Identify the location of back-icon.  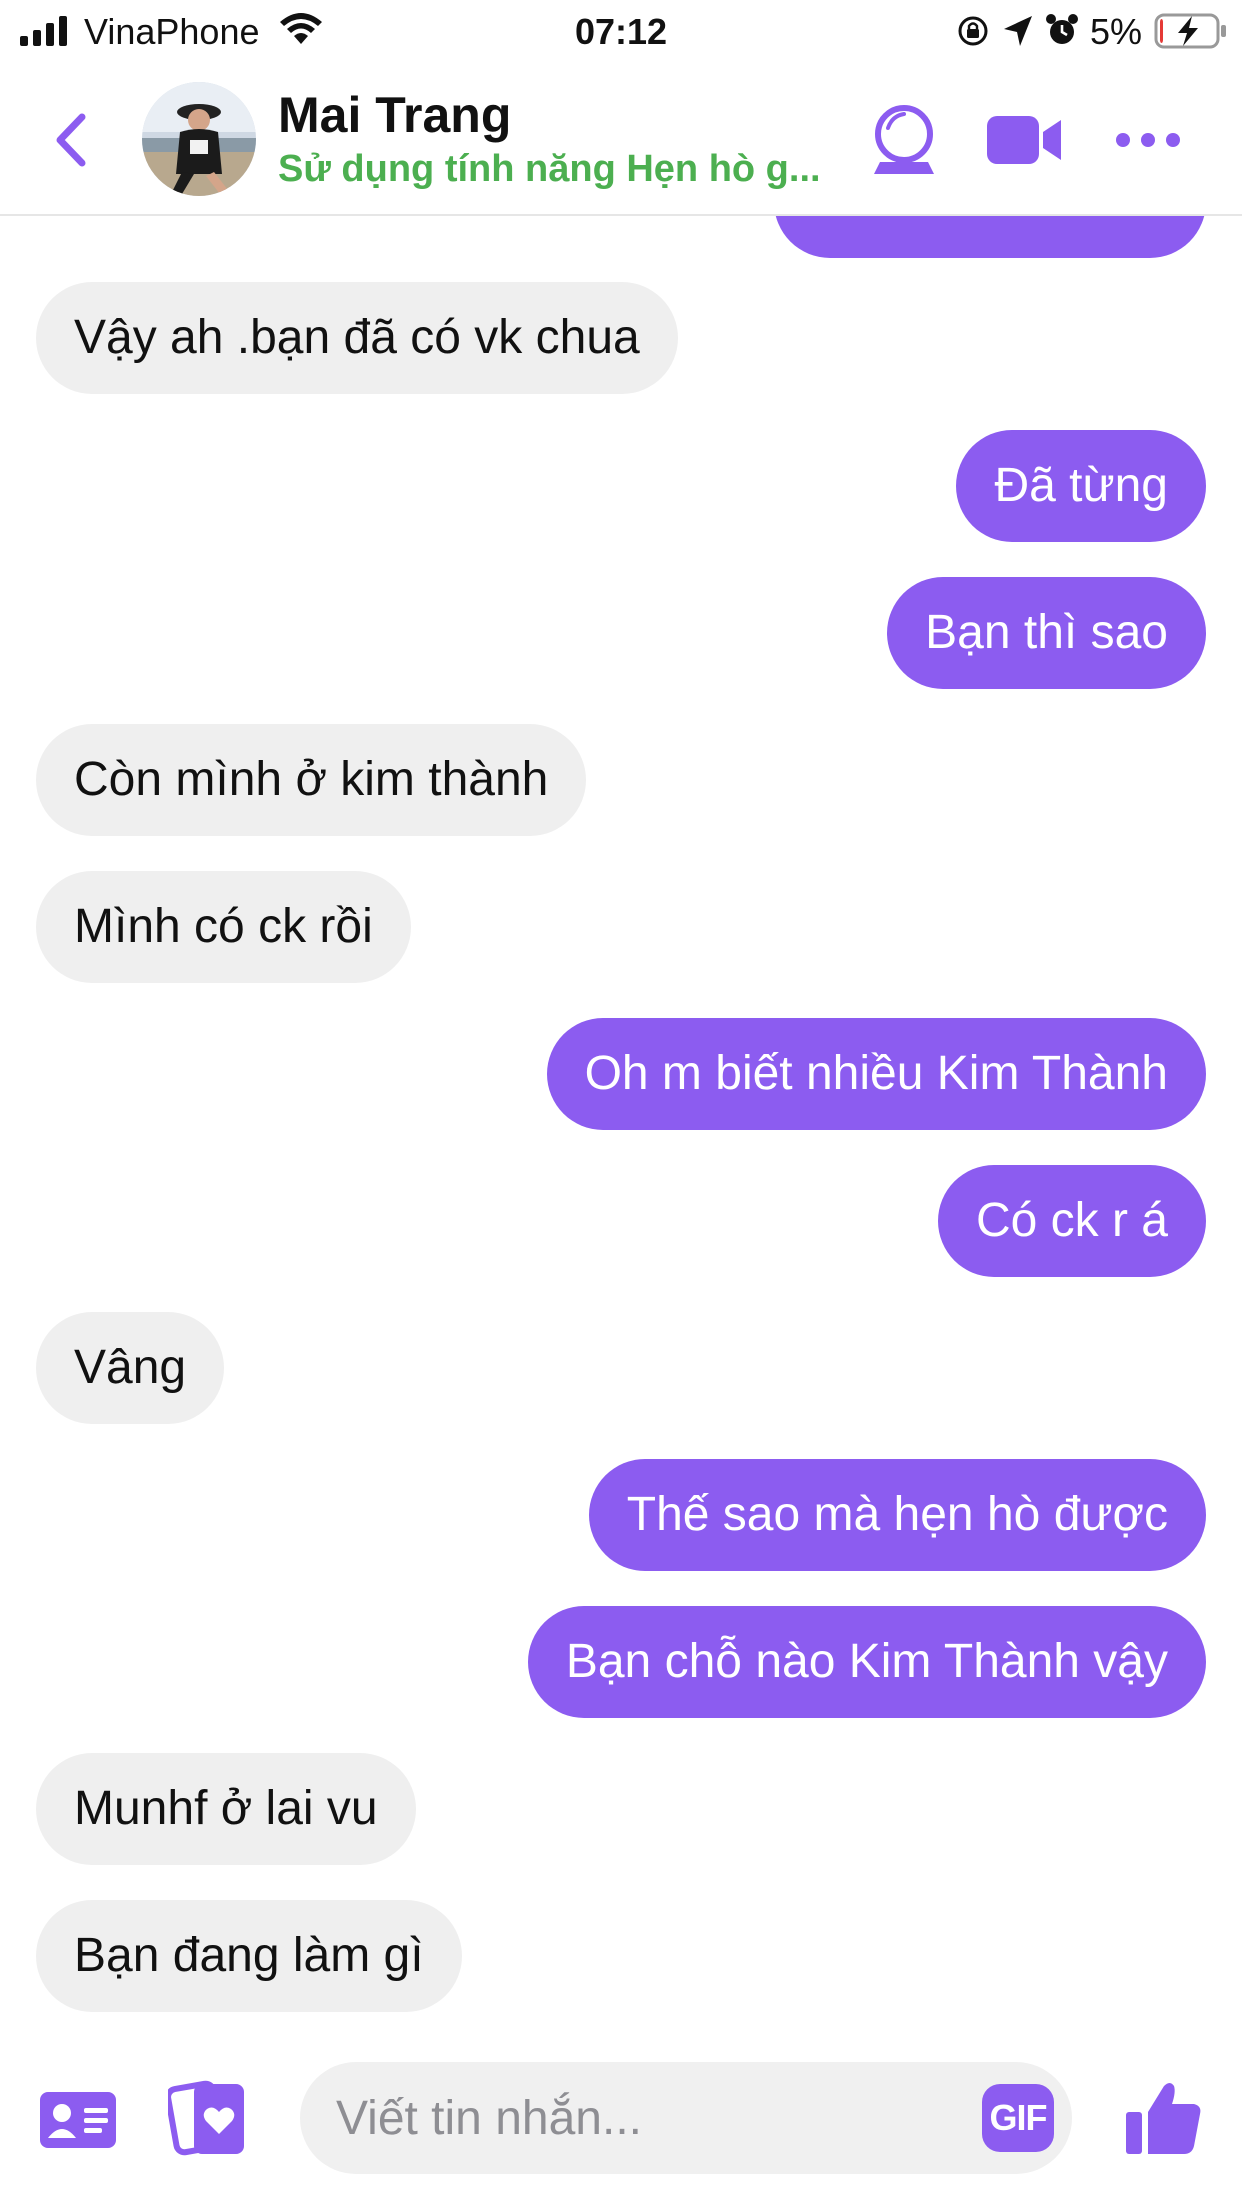
(71, 140).